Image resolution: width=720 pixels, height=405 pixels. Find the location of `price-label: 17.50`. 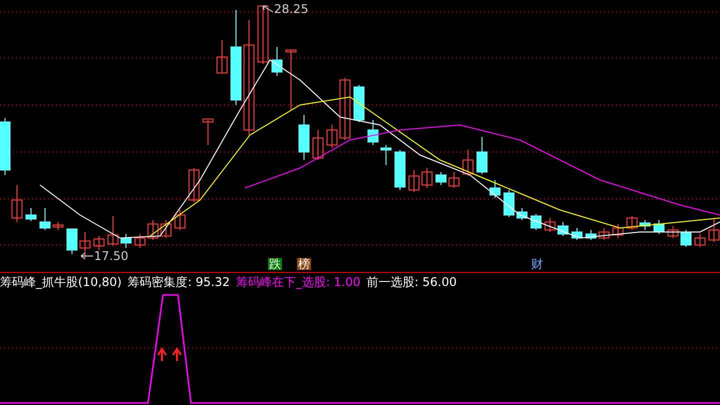

price-label: 17.50 is located at coordinates (111, 256).